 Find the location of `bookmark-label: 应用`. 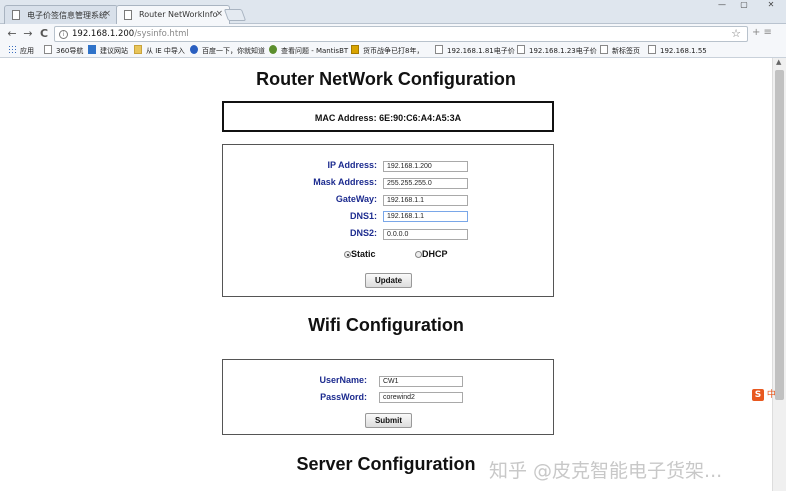

bookmark-label: 应用 is located at coordinates (27, 51).